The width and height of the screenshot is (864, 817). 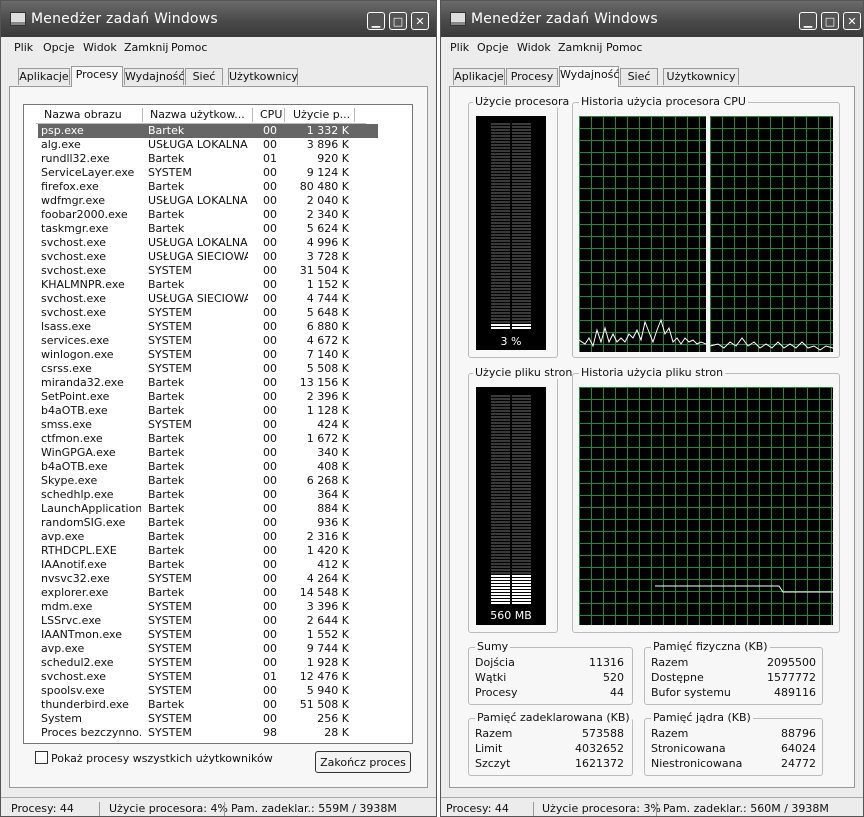 What do you see at coordinates (208, 383) in the screenshot?
I see `process-row: miranda32.exe Bartek 00 13 156 K` at bounding box center [208, 383].